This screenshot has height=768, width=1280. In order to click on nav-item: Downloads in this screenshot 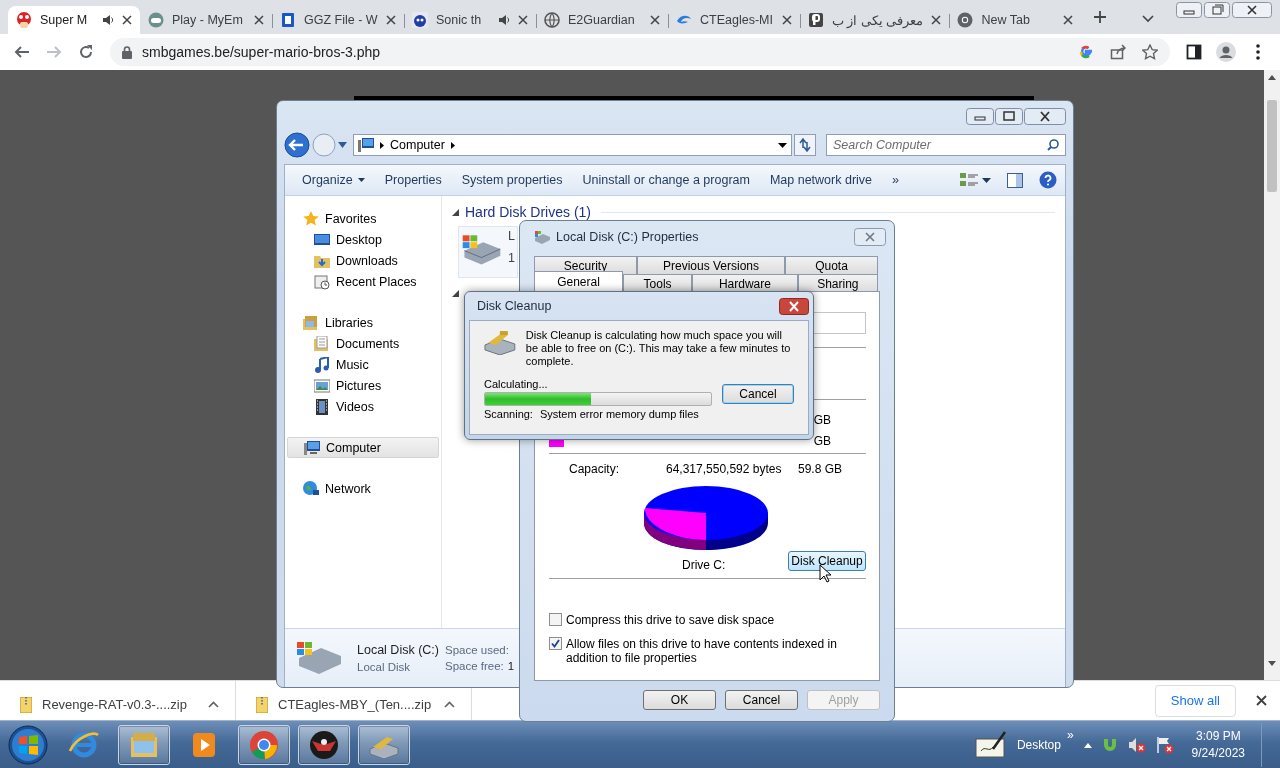, I will do `click(363, 260)`.